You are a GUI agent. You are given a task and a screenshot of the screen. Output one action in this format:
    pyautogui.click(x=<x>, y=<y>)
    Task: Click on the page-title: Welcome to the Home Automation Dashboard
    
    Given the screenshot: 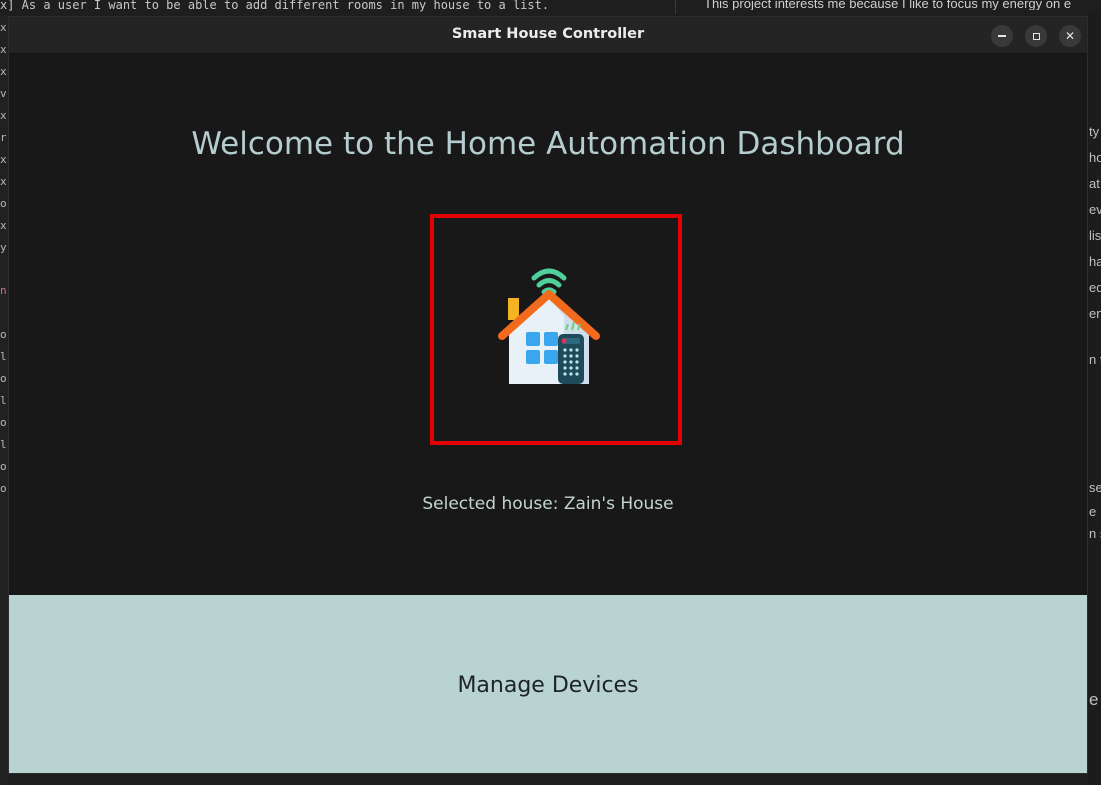 What is the action you would take?
    pyautogui.click(x=548, y=144)
    